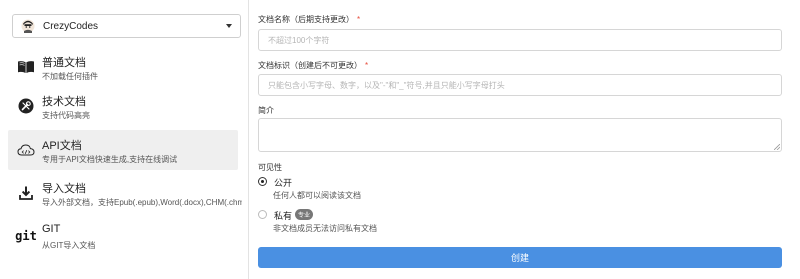 The width and height of the screenshot is (800, 279). What do you see at coordinates (520, 85) in the screenshot?
I see `doc-slug-input` at bounding box center [520, 85].